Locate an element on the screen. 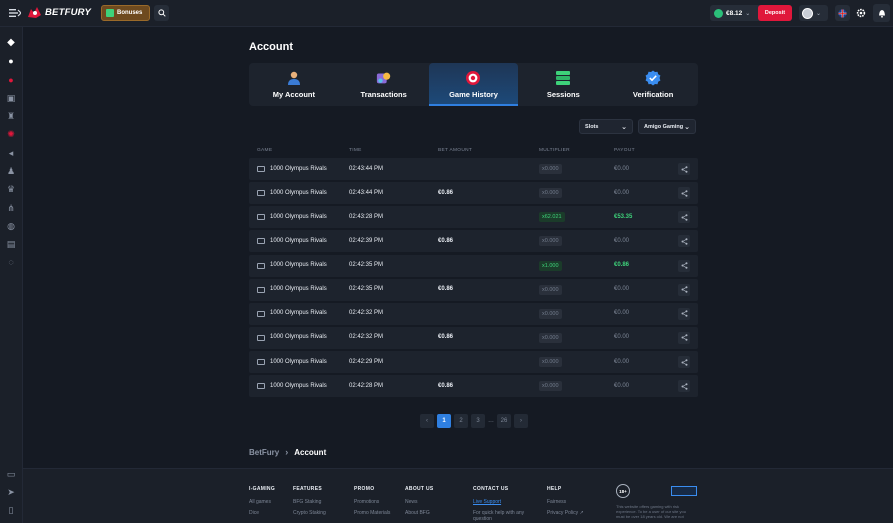 This screenshot has height=523, width=893. license-logo-icon is located at coordinates (684, 491).